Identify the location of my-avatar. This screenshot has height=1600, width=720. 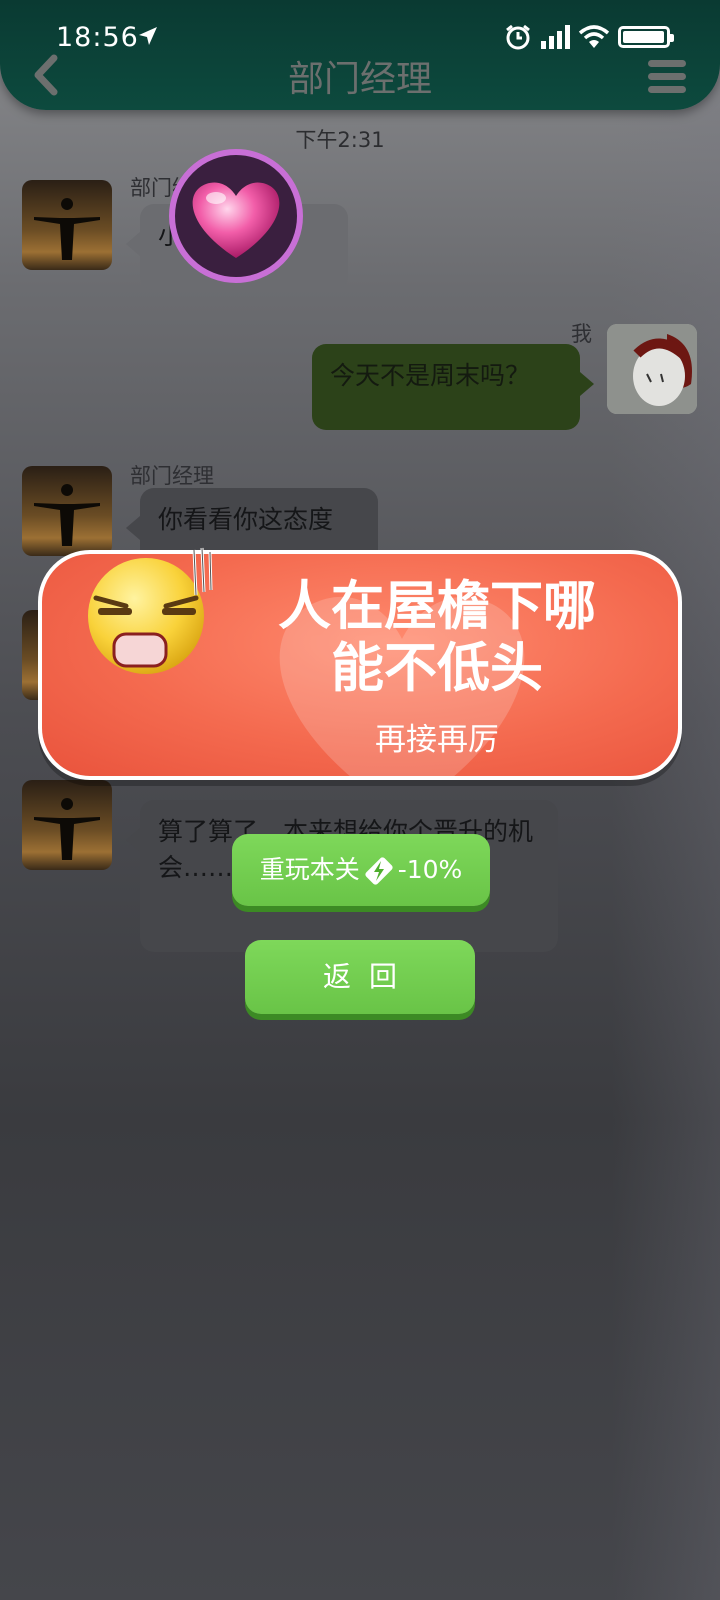
(652, 369).